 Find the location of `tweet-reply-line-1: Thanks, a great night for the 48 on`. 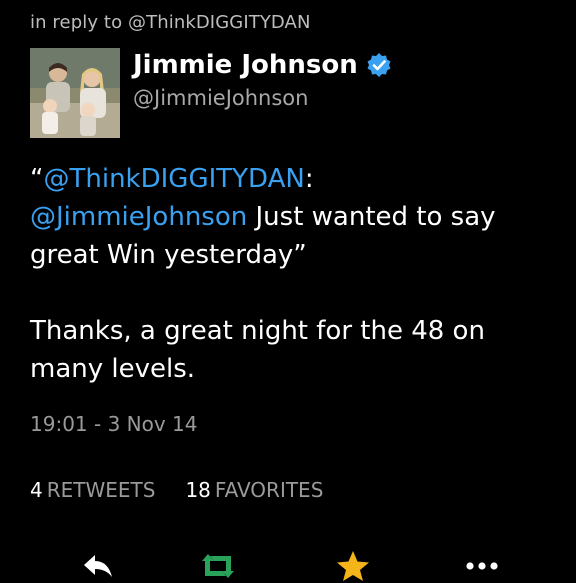

tweet-reply-line-1: Thanks, a great night for the 48 on is located at coordinates (257, 331).